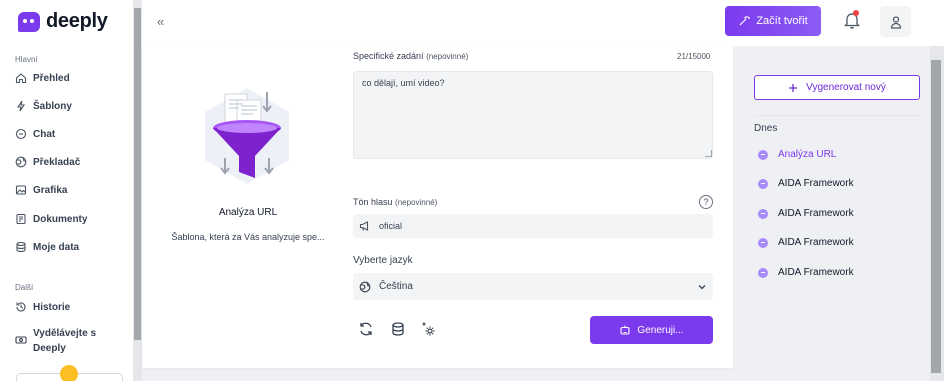 This screenshot has width=944, height=381. Describe the element at coordinates (51, 78) in the screenshot. I see `sidebar-item-label: Přehled` at that location.